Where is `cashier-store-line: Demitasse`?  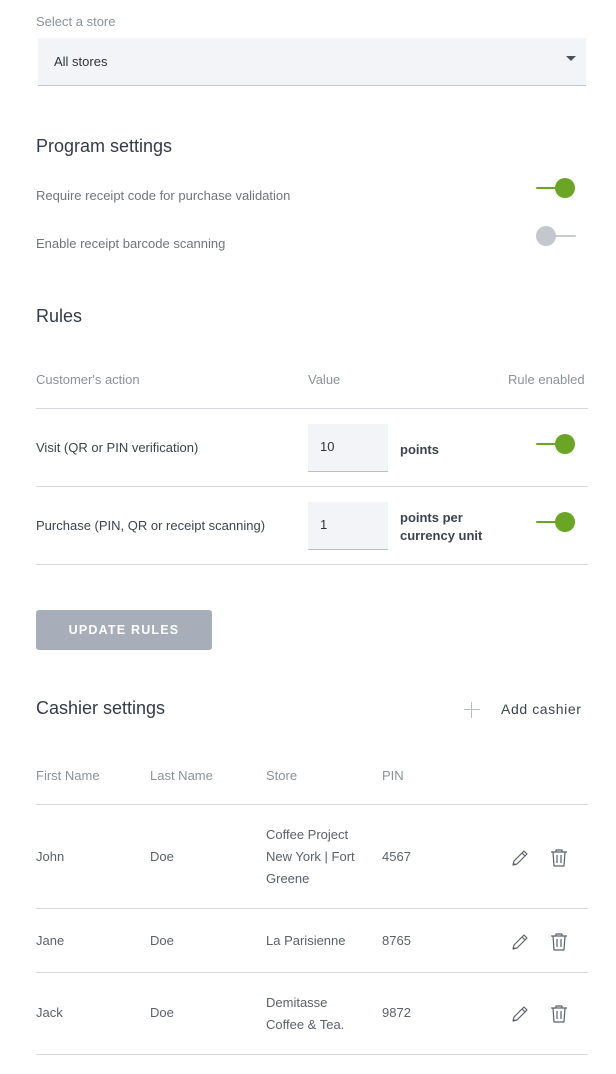 cashier-store-line: Demitasse is located at coordinates (297, 1002).